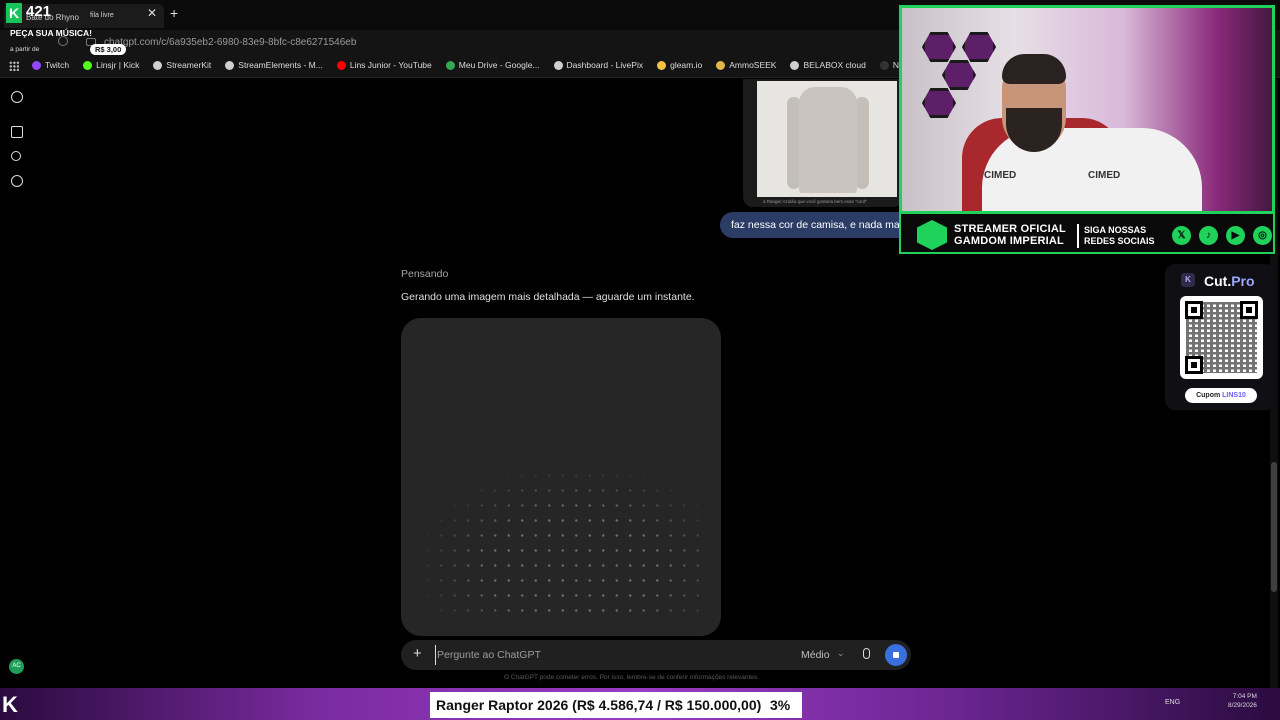 This screenshot has width=1280, height=720. What do you see at coordinates (1242, 701) in the screenshot?
I see `system-clock: 7:04 PM 8/29/2026` at bounding box center [1242, 701].